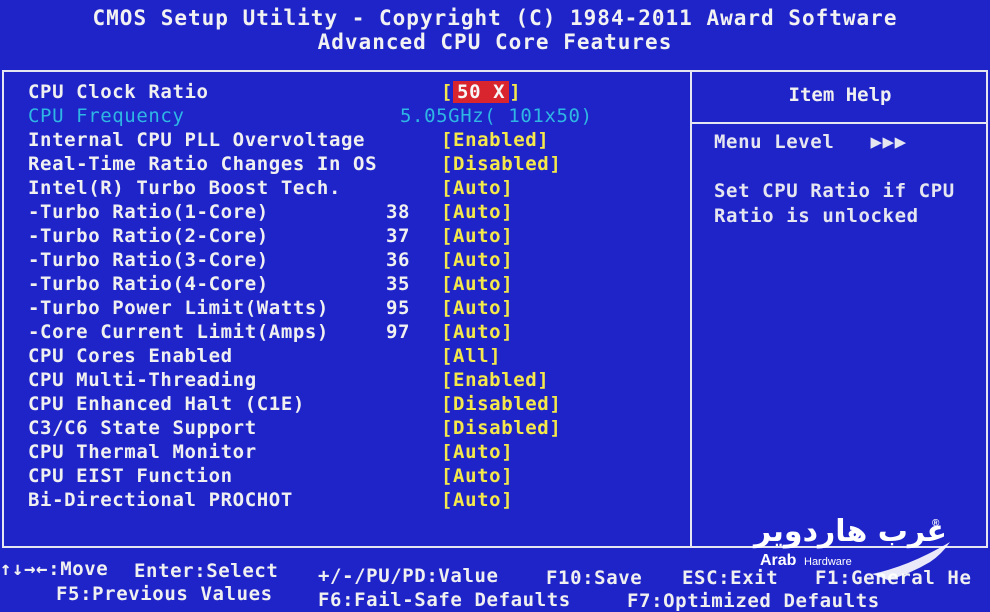 The image size is (990, 612). I want to click on page-title: Advanced CPU Core Features, so click(495, 42).